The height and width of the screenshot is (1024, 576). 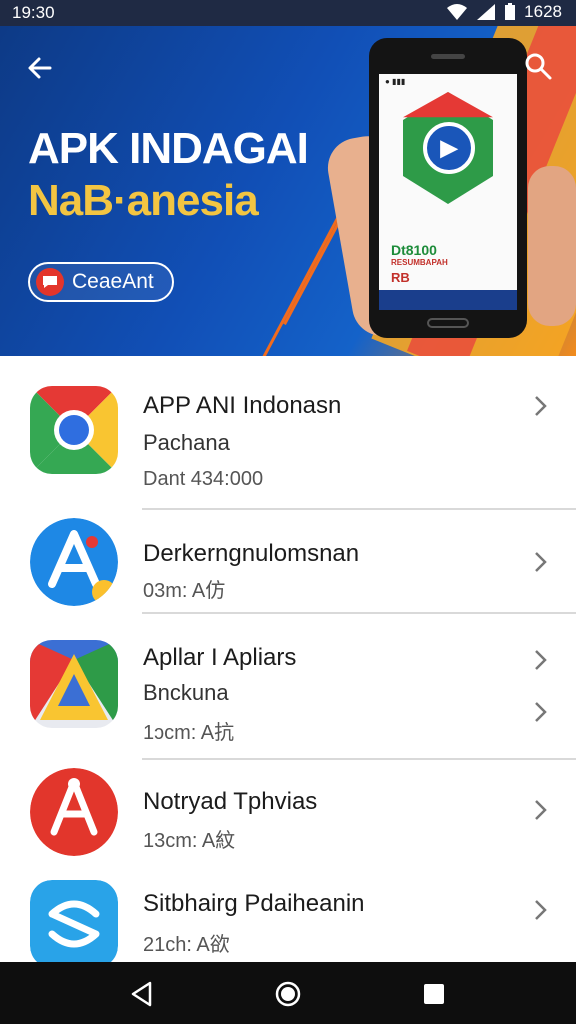 What do you see at coordinates (186, 442) in the screenshot?
I see `app-subtitle: Pachana` at bounding box center [186, 442].